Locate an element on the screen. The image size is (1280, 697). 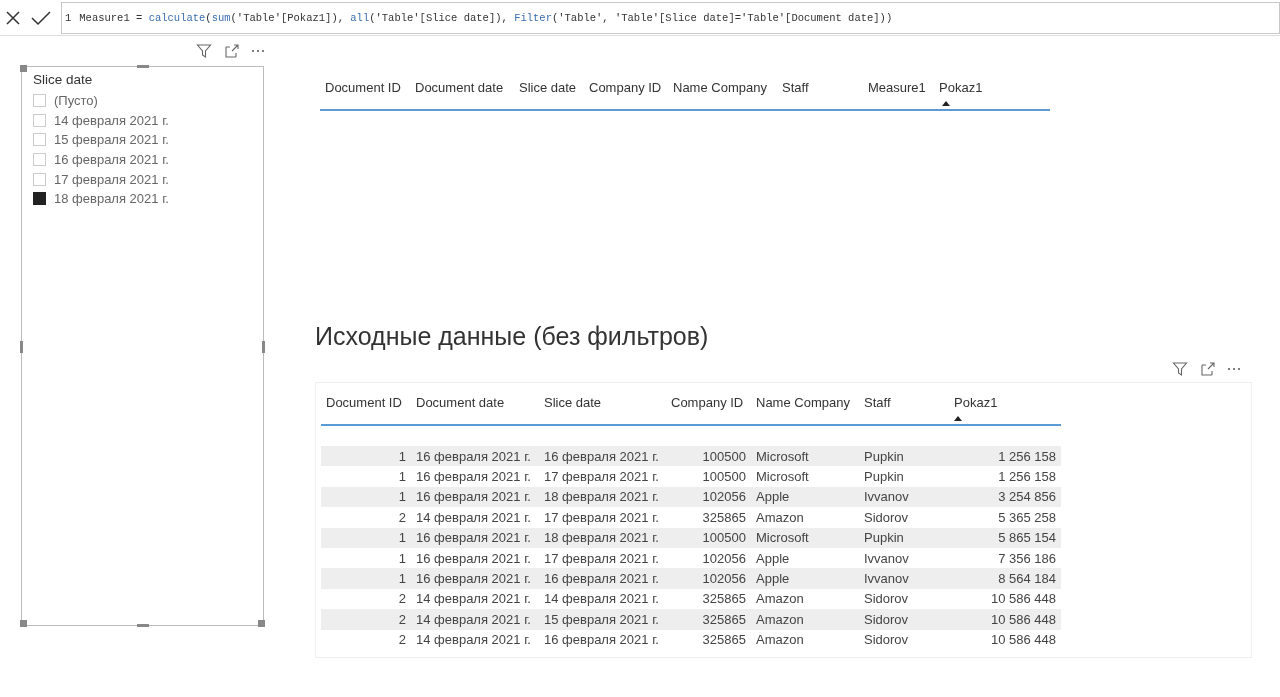
slicer-item-label: 18 февраля 2021 г. is located at coordinates (111, 199).